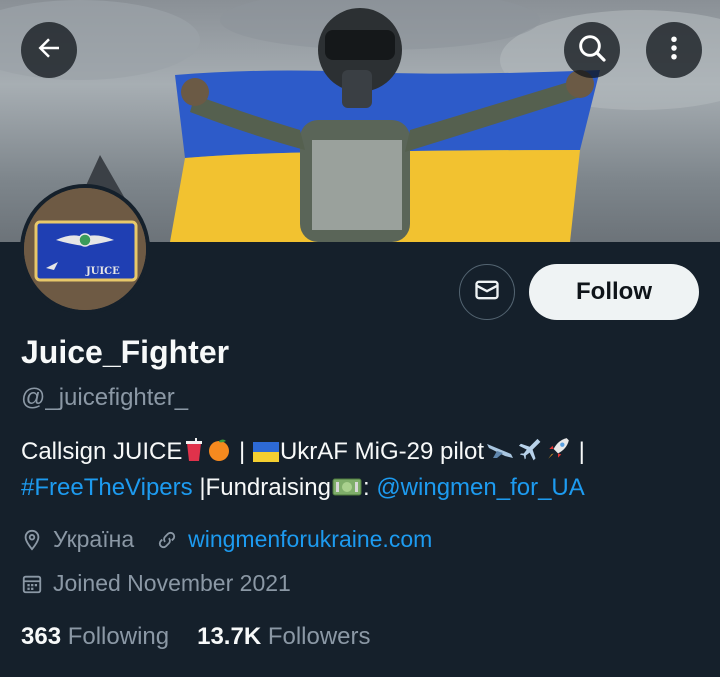  I want to click on handle: @_juicefighter_, so click(105, 397).